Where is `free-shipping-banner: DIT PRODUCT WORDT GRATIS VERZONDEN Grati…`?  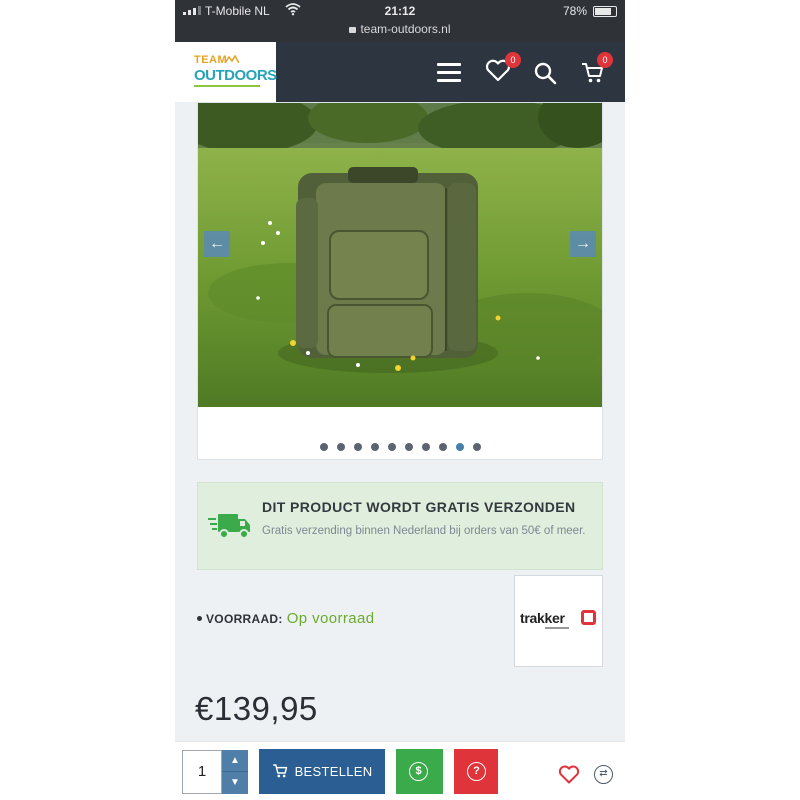
free-shipping-banner: DIT PRODUCT WORDT GRATIS VERZONDEN Grati… is located at coordinates (400, 526).